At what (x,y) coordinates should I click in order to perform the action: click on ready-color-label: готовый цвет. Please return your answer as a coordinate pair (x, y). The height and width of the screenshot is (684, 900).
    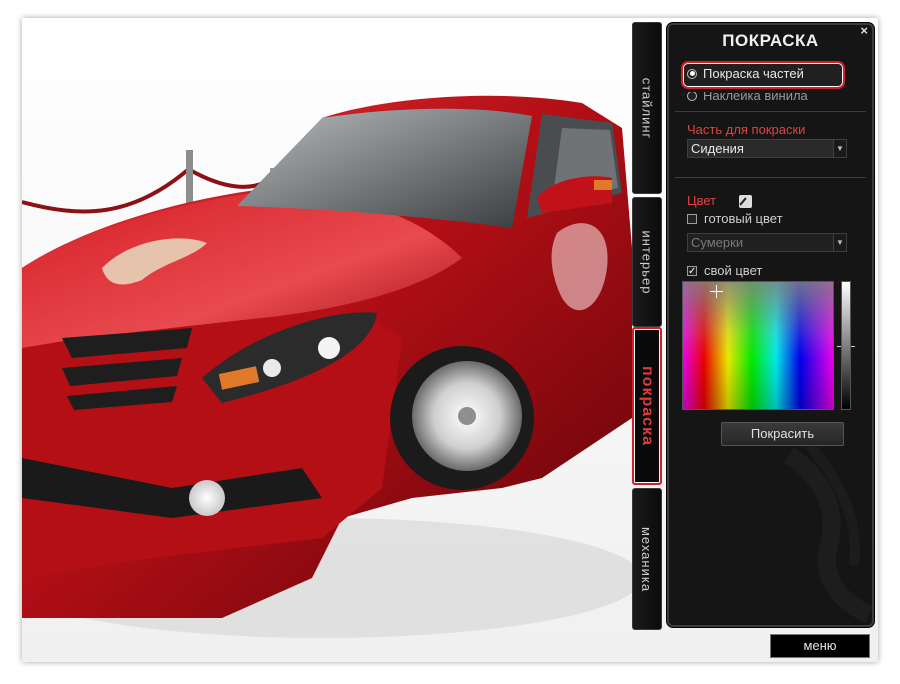
    Looking at the image, I should click on (743, 218).